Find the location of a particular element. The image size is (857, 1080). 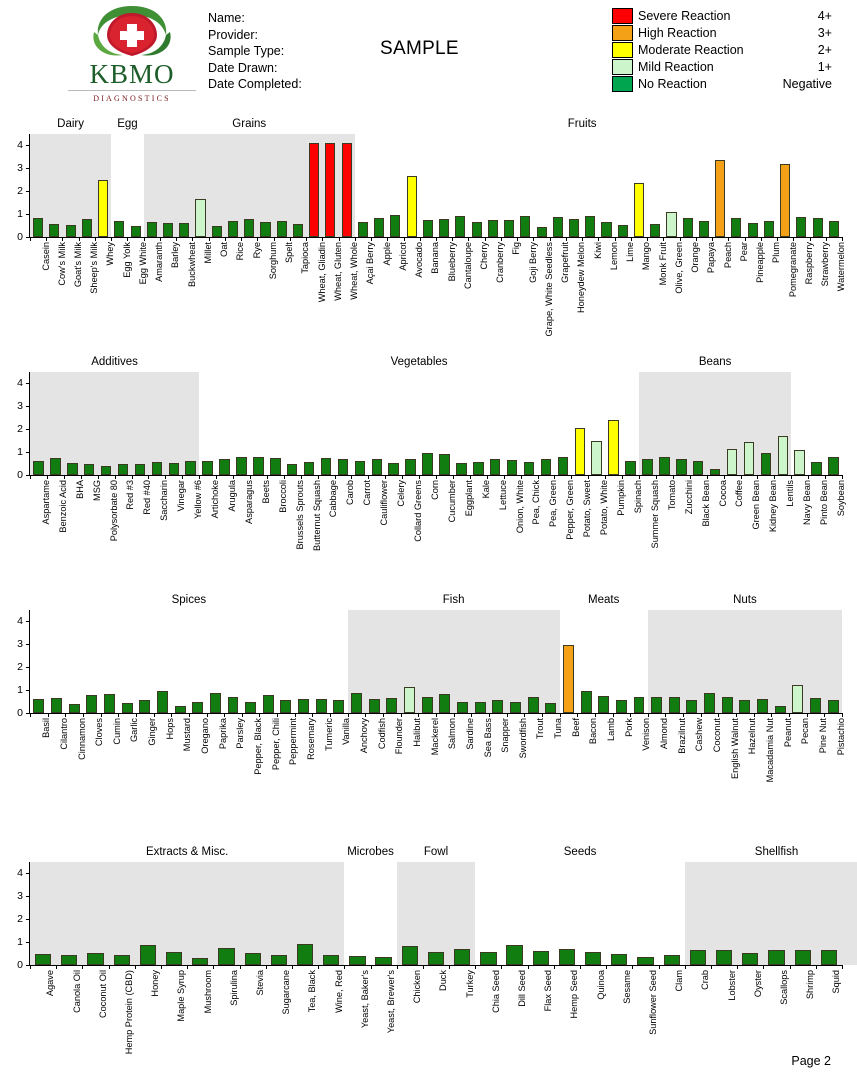

group-title: Fruits is located at coordinates (582, 124).